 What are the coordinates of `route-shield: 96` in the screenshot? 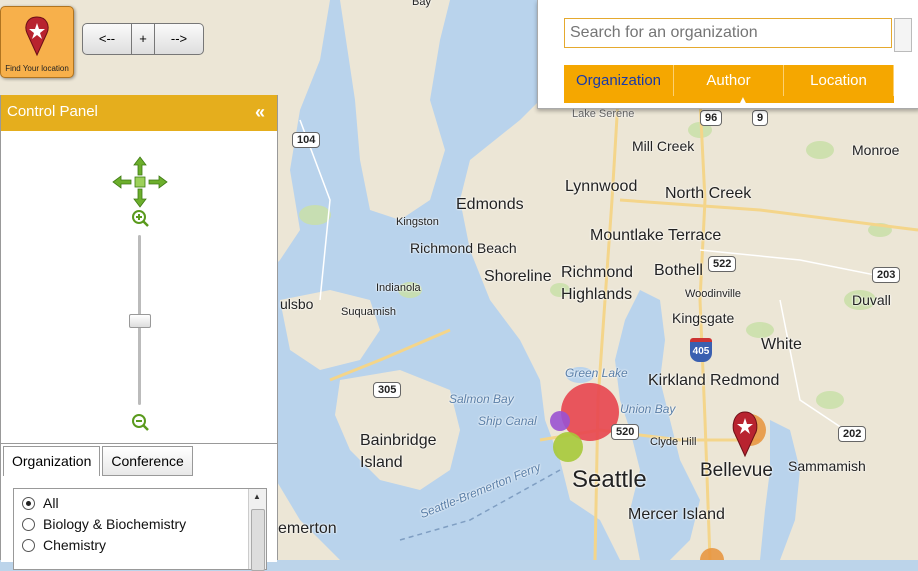 It's located at (711, 118).